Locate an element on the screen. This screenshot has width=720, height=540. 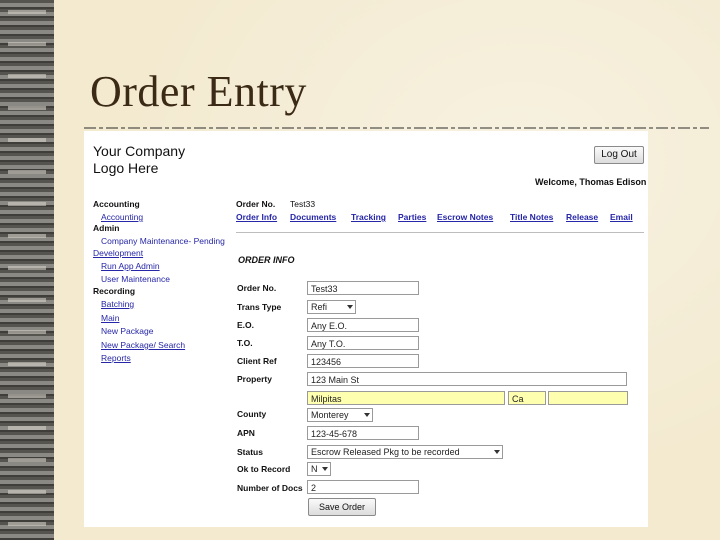
status-value: Escrow Released Pkg to be recorded is located at coordinates (385, 452).